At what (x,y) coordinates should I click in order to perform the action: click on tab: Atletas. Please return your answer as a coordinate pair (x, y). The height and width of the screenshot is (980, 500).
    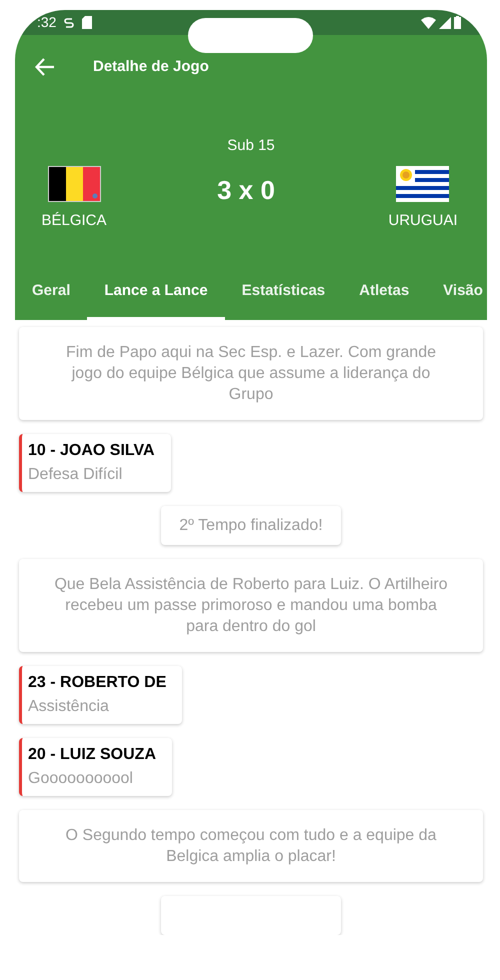
    Looking at the image, I should click on (384, 294).